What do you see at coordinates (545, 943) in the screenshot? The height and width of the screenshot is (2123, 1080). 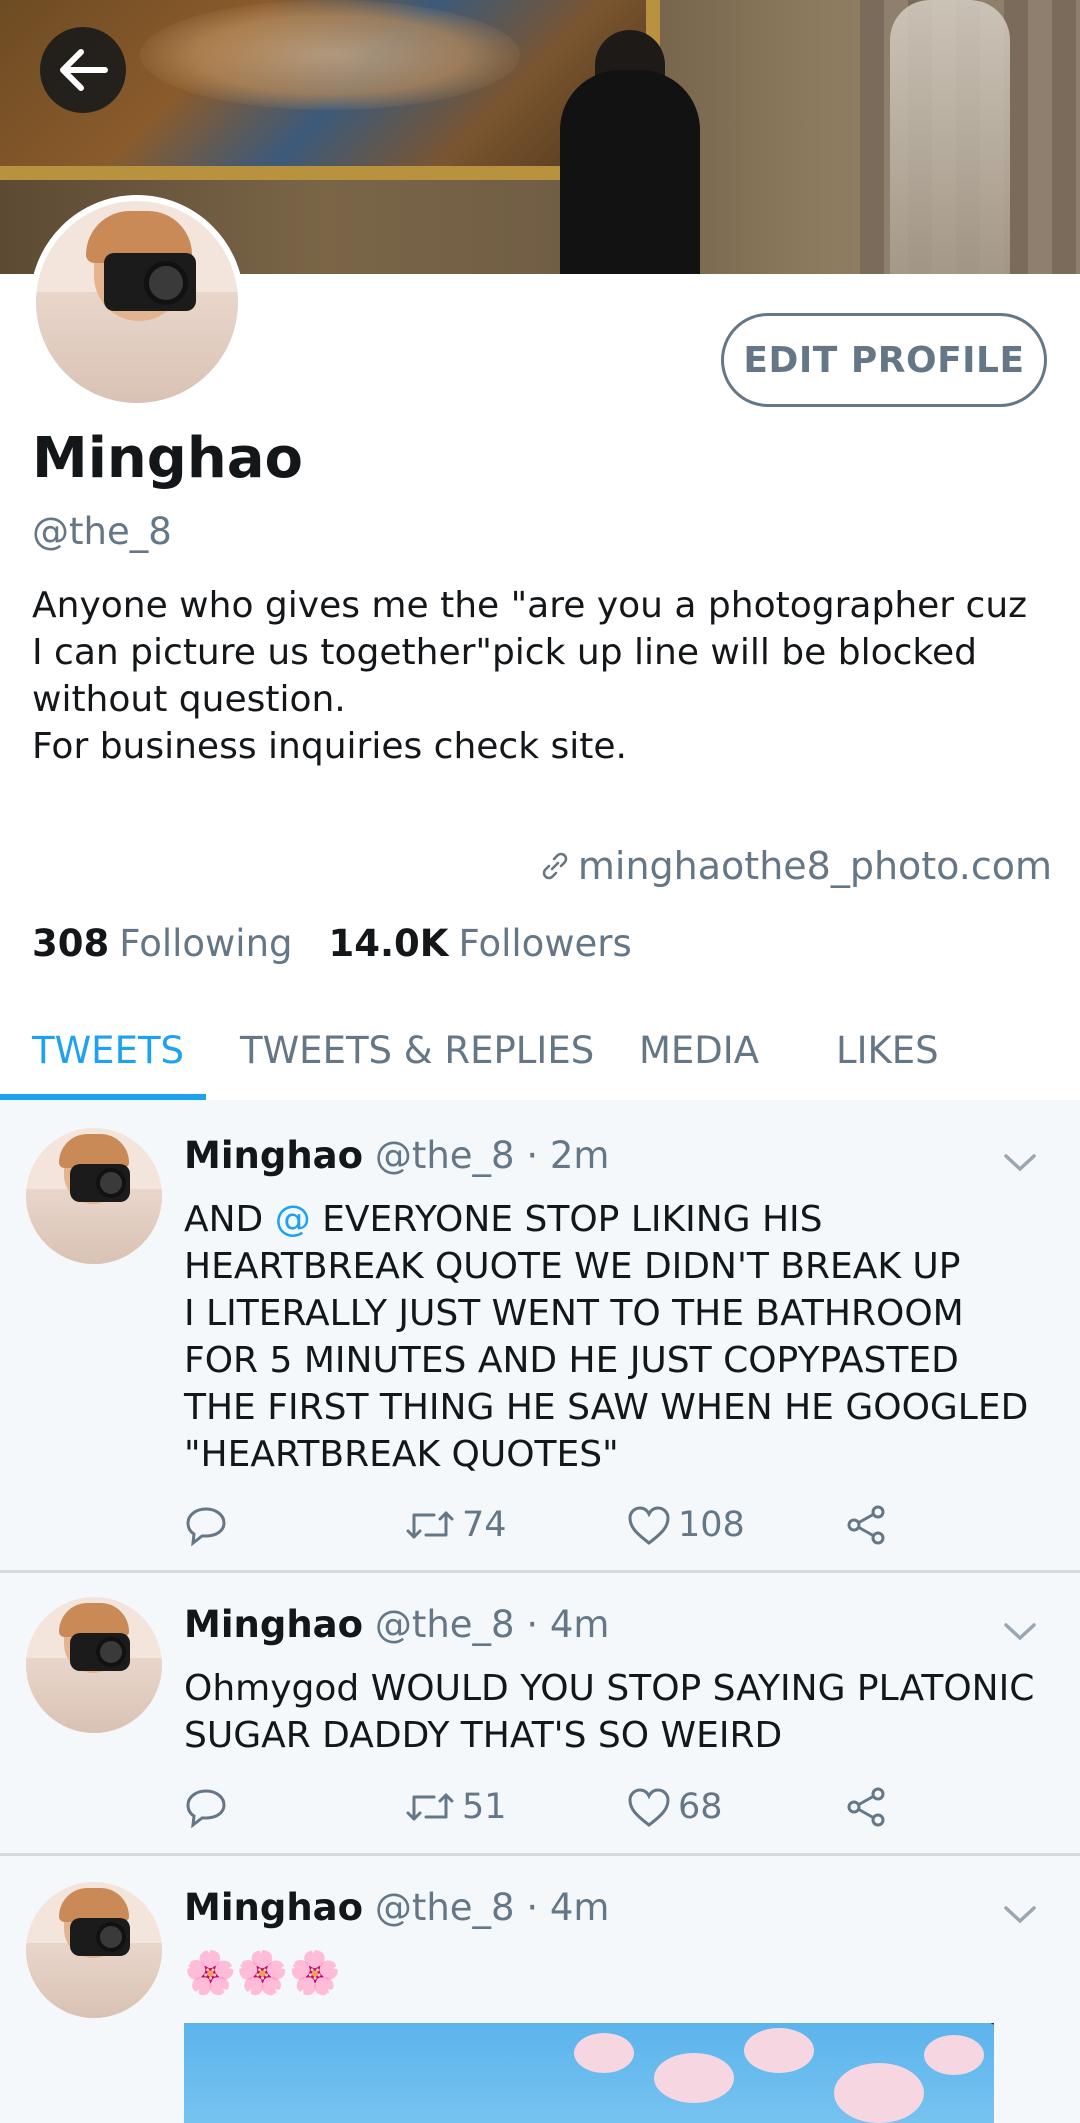 I see `followers-label: Followers` at bounding box center [545, 943].